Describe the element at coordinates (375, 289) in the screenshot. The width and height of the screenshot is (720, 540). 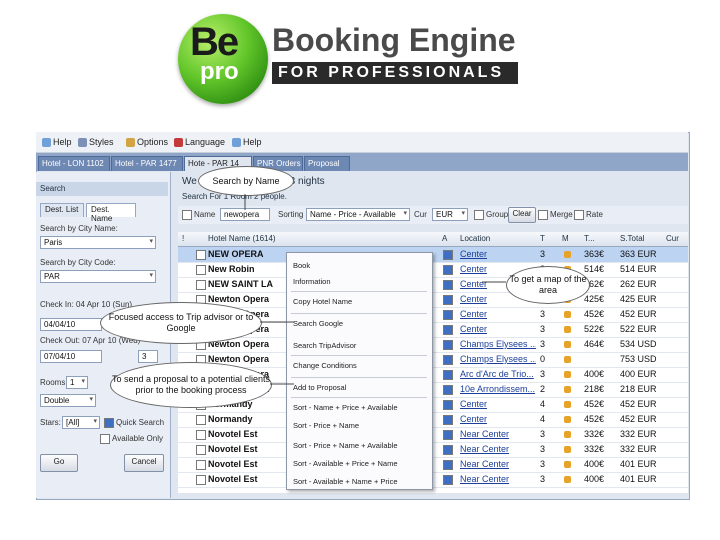
I see `callout-arrows` at that location.